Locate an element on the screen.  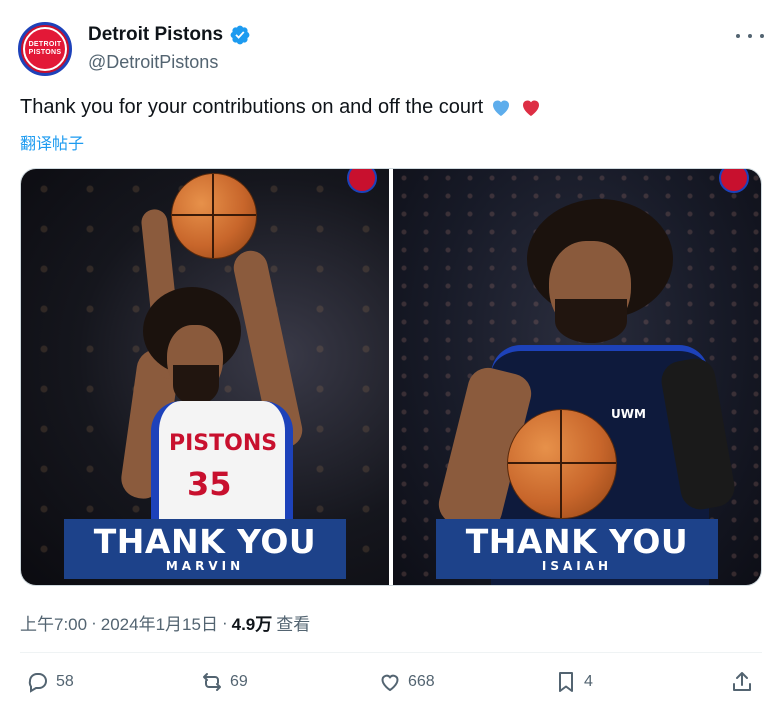
repost-icon is located at coordinates (212, 682).